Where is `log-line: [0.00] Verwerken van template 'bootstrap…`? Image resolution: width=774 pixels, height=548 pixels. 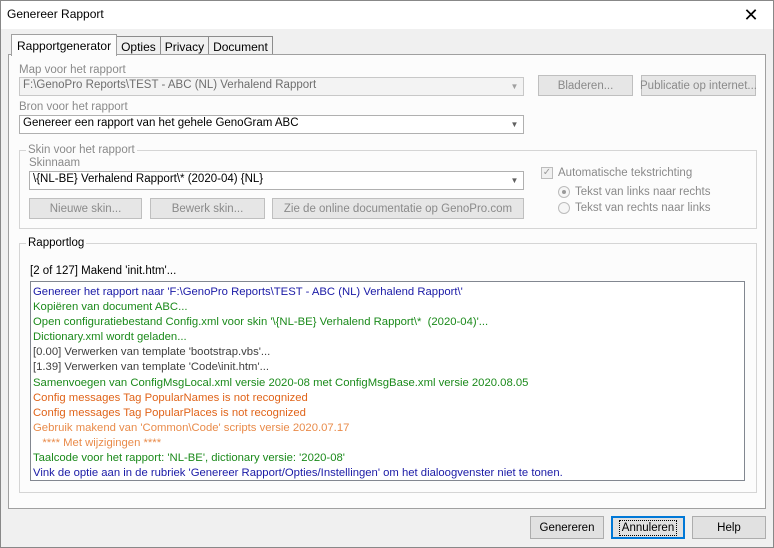
log-line: [0.00] Verwerken van template 'bootstrap… is located at coordinates (152, 352).